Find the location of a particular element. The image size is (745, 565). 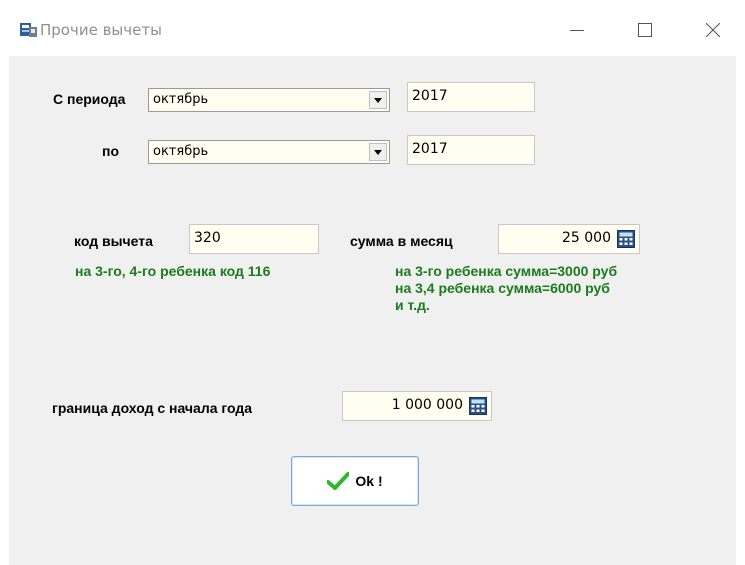

maximize-icon is located at coordinates (645, 30).